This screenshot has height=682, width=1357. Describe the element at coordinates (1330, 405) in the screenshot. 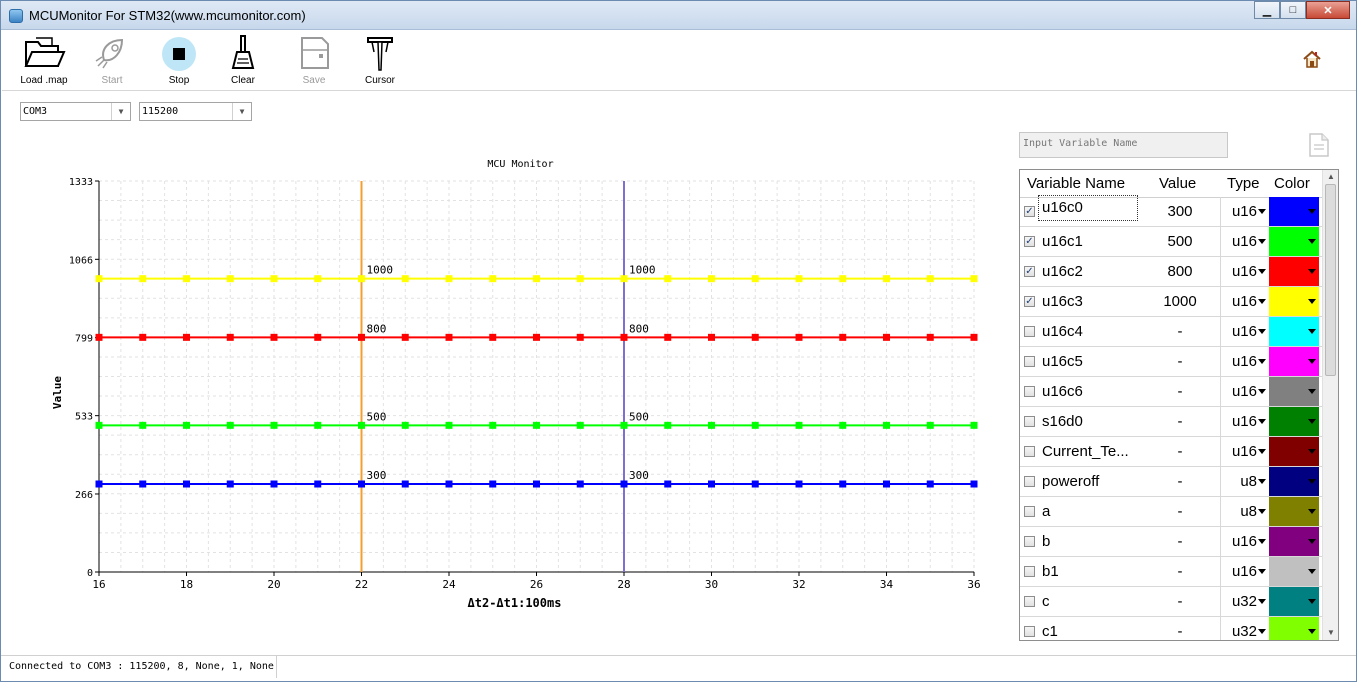

I see `table-scrollbar: ▲ ▼` at that location.